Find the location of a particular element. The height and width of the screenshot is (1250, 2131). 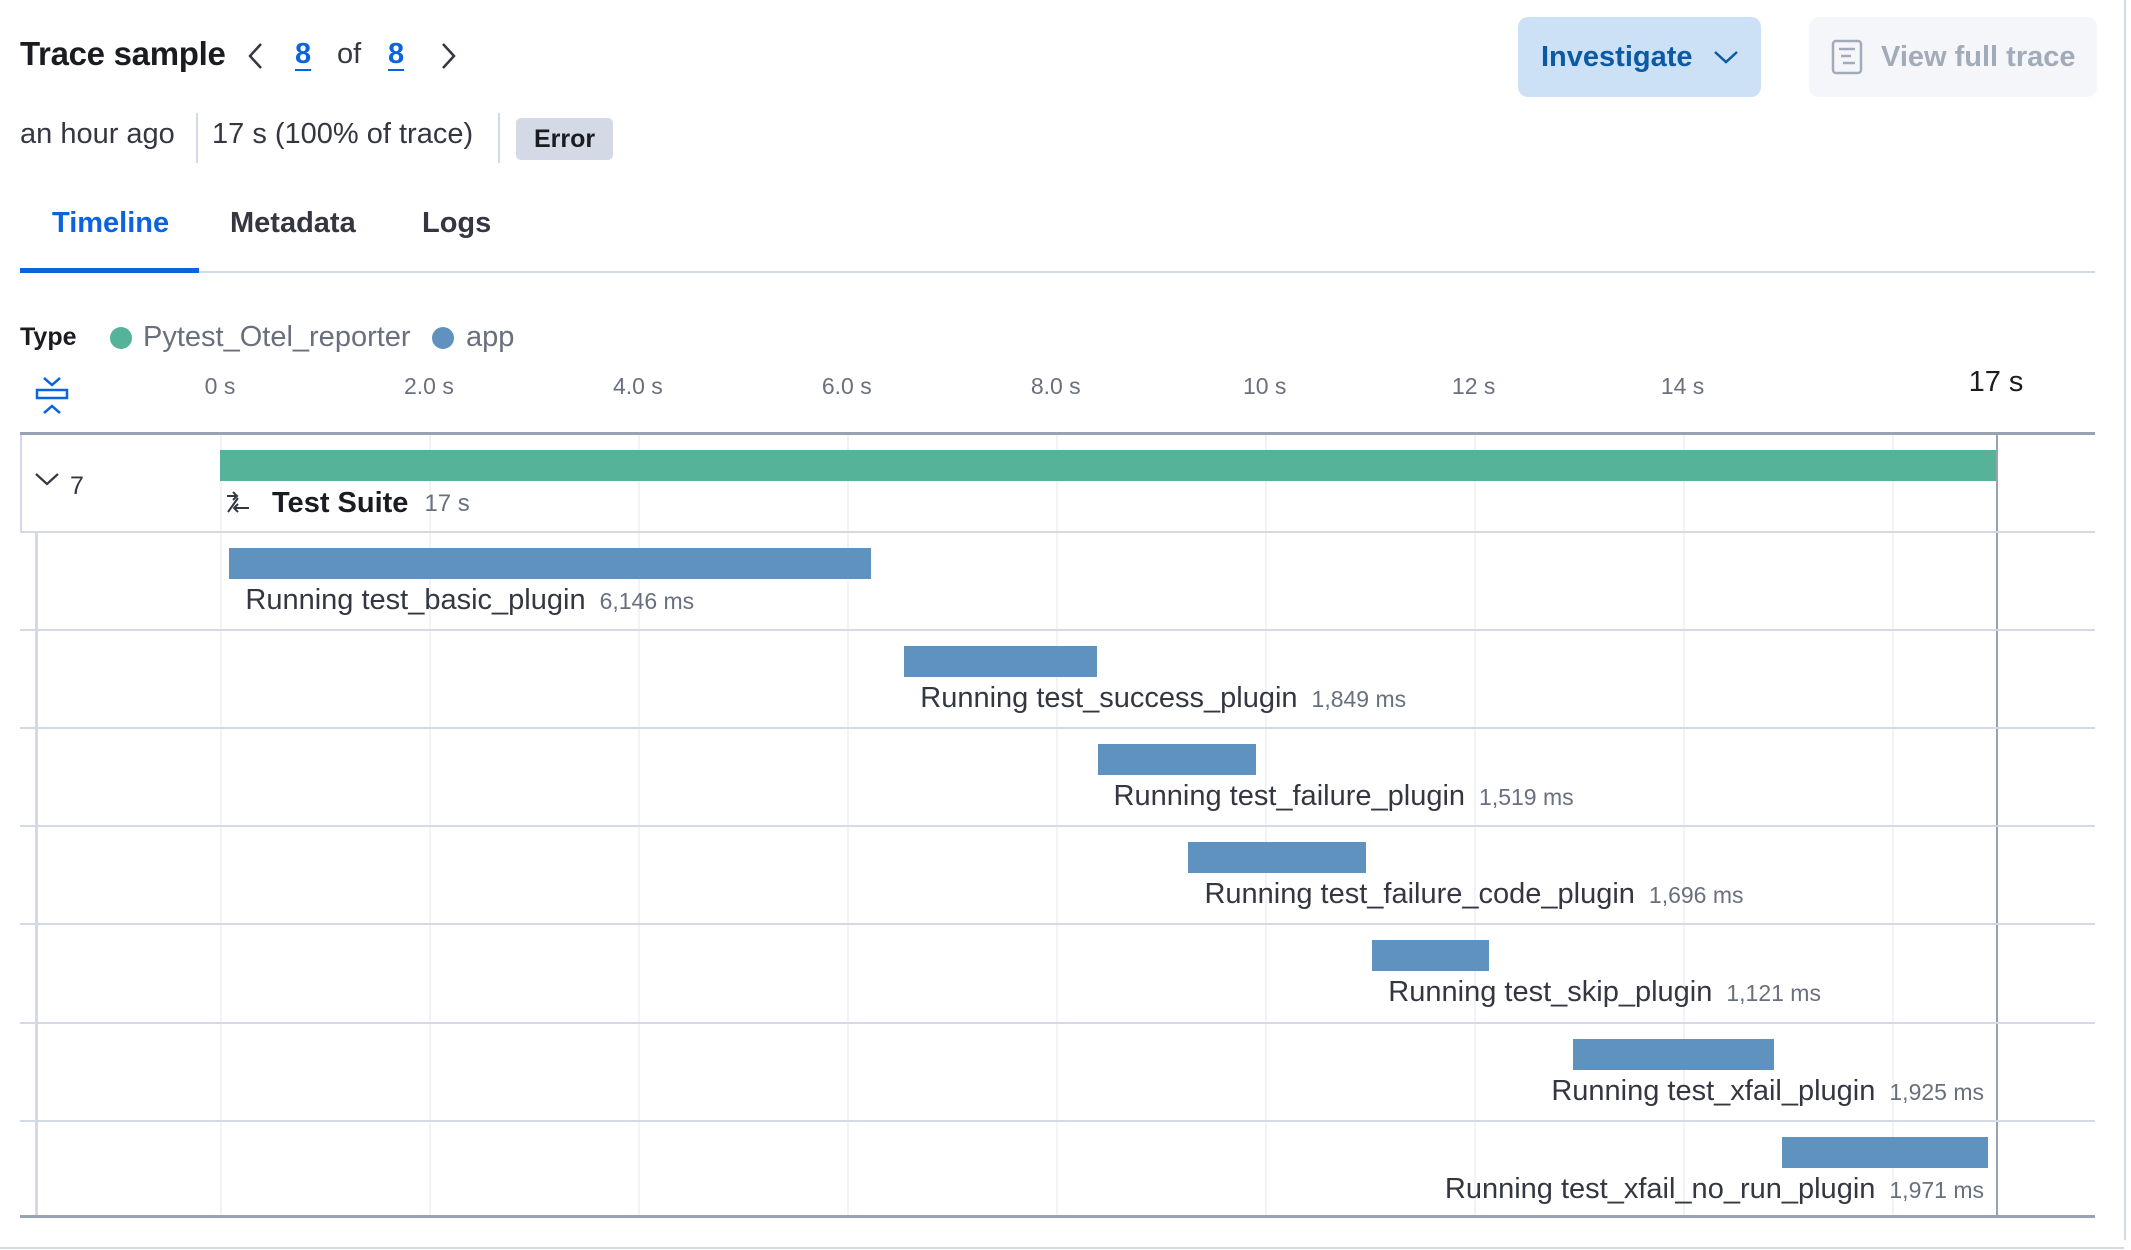

span-label: Running test_failure_plugin 1,519 ms is located at coordinates (1344, 796).